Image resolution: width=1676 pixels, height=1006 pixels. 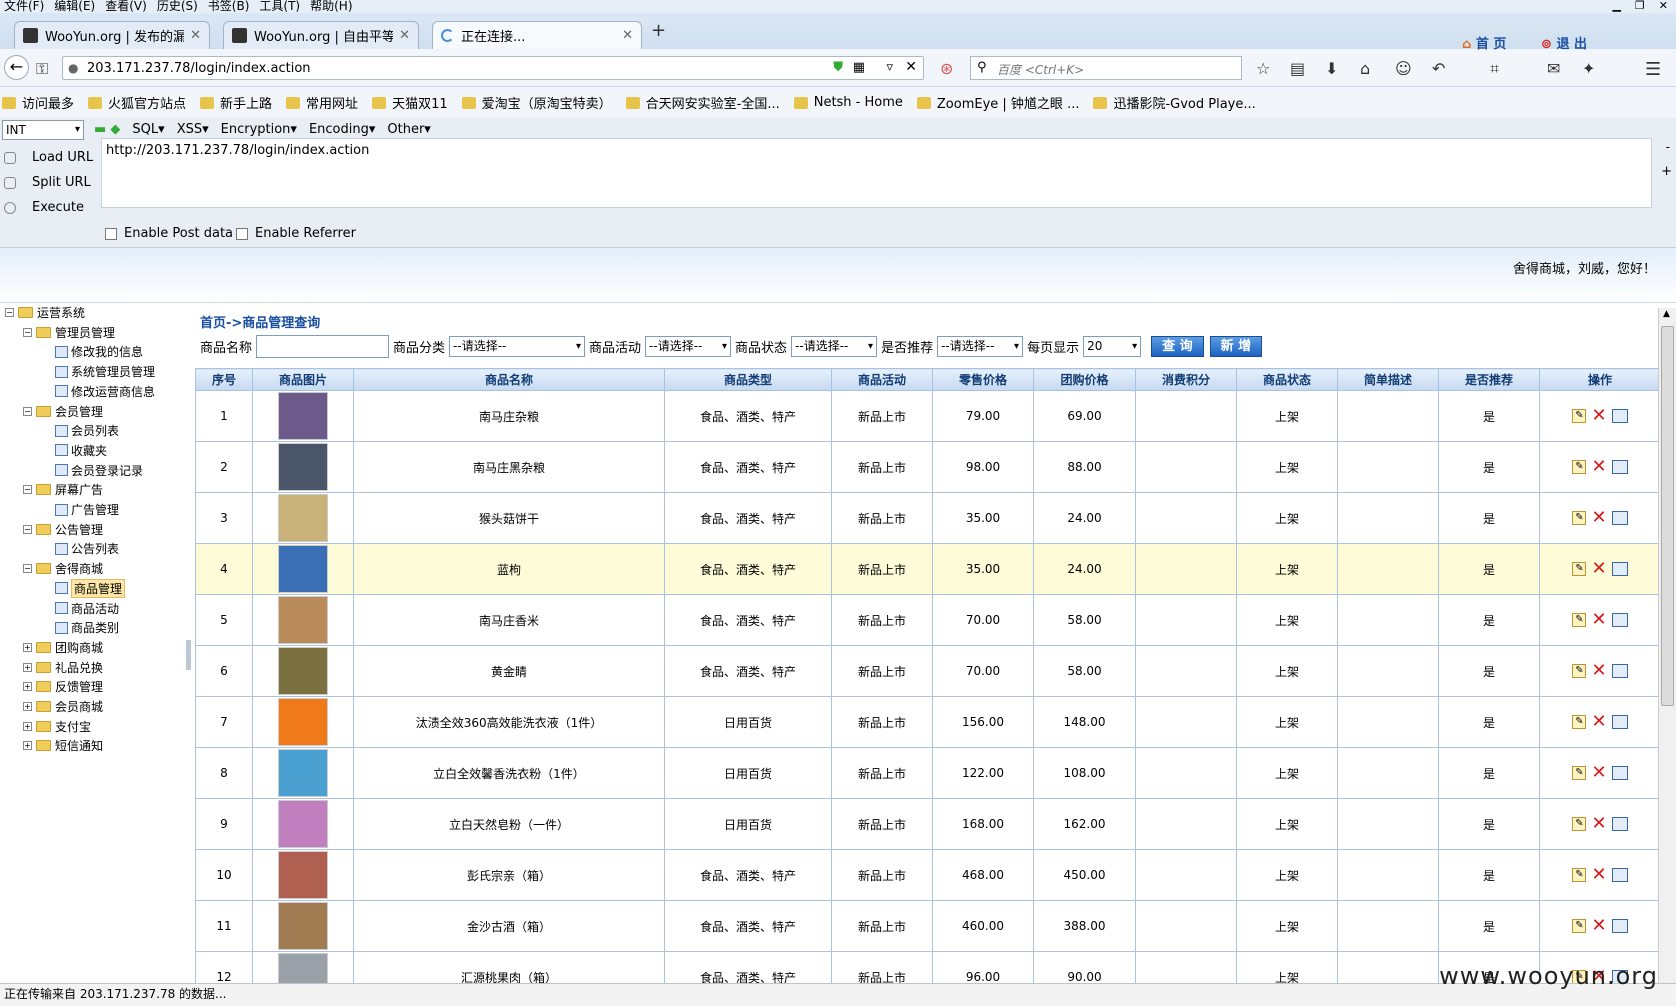 What do you see at coordinates (112, 35) in the screenshot?
I see `tab-wooyun-1: WooYun.org | 发布的漏洞 ✕` at bounding box center [112, 35].